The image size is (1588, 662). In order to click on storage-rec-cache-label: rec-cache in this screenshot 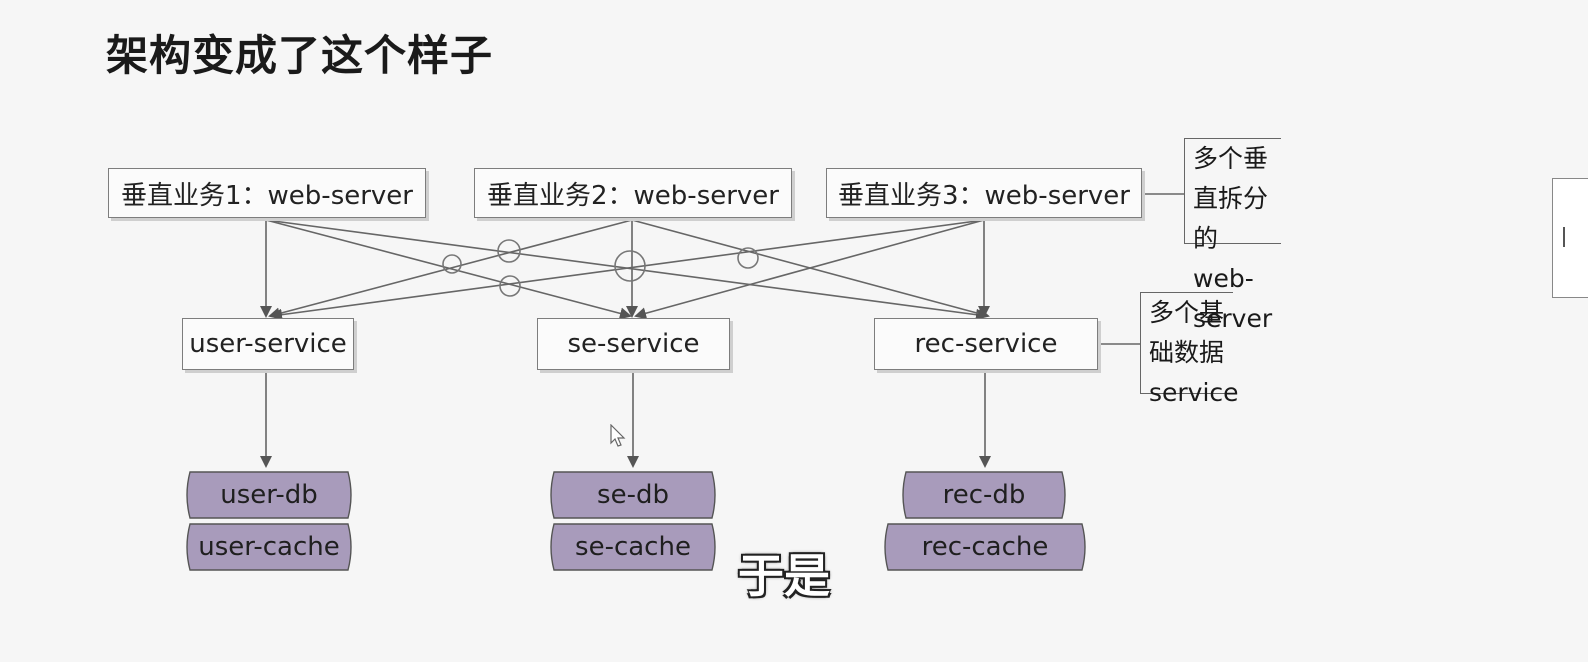, I will do `click(985, 547)`.